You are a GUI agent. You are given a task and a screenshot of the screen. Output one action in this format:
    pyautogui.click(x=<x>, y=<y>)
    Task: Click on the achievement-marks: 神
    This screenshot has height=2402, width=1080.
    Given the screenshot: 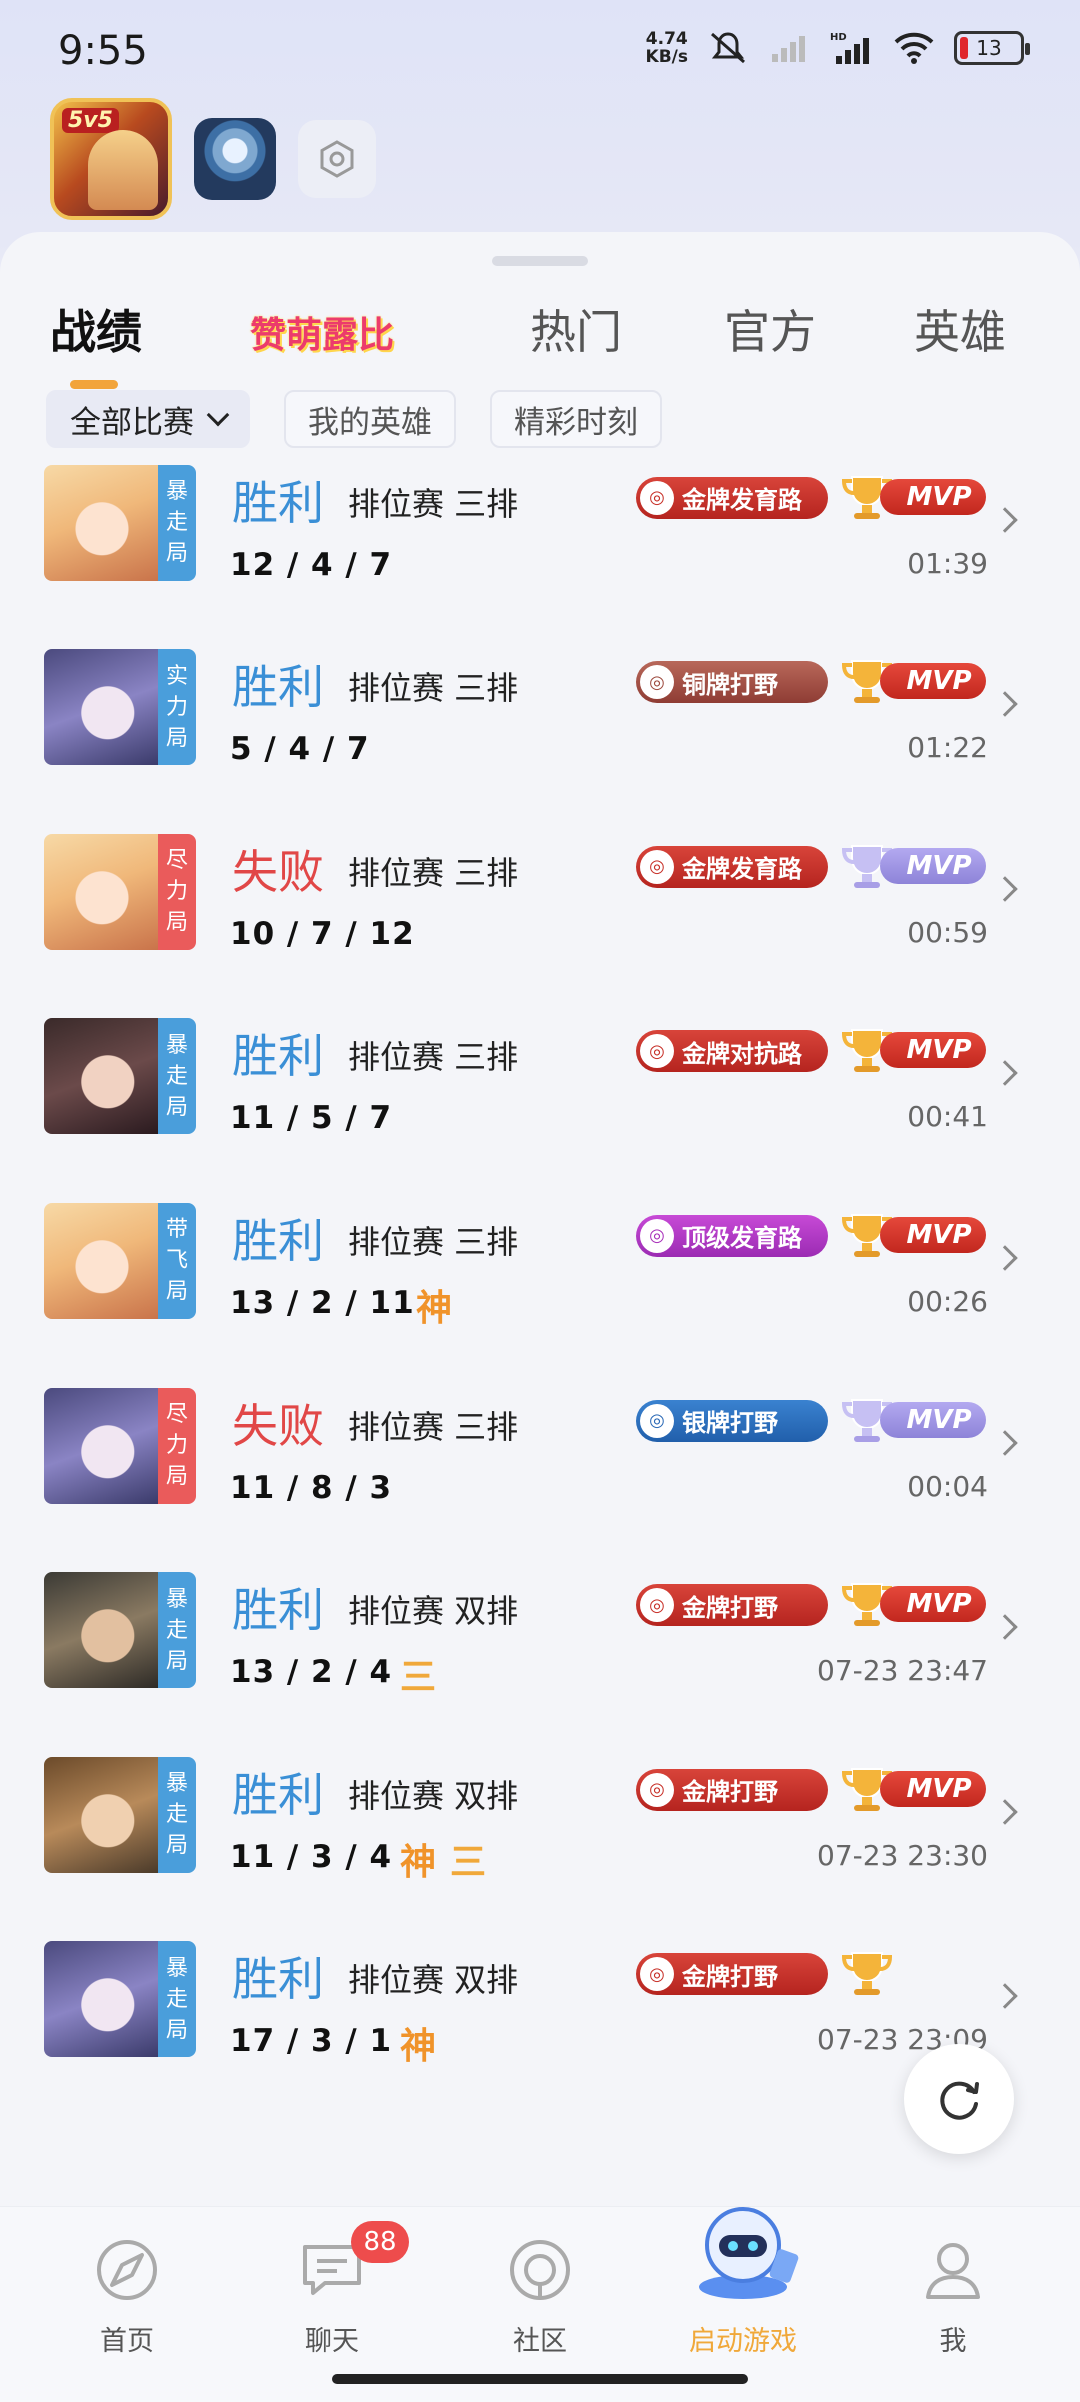 What is the action you would take?
    pyautogui.click(x=434, y=1305)
    